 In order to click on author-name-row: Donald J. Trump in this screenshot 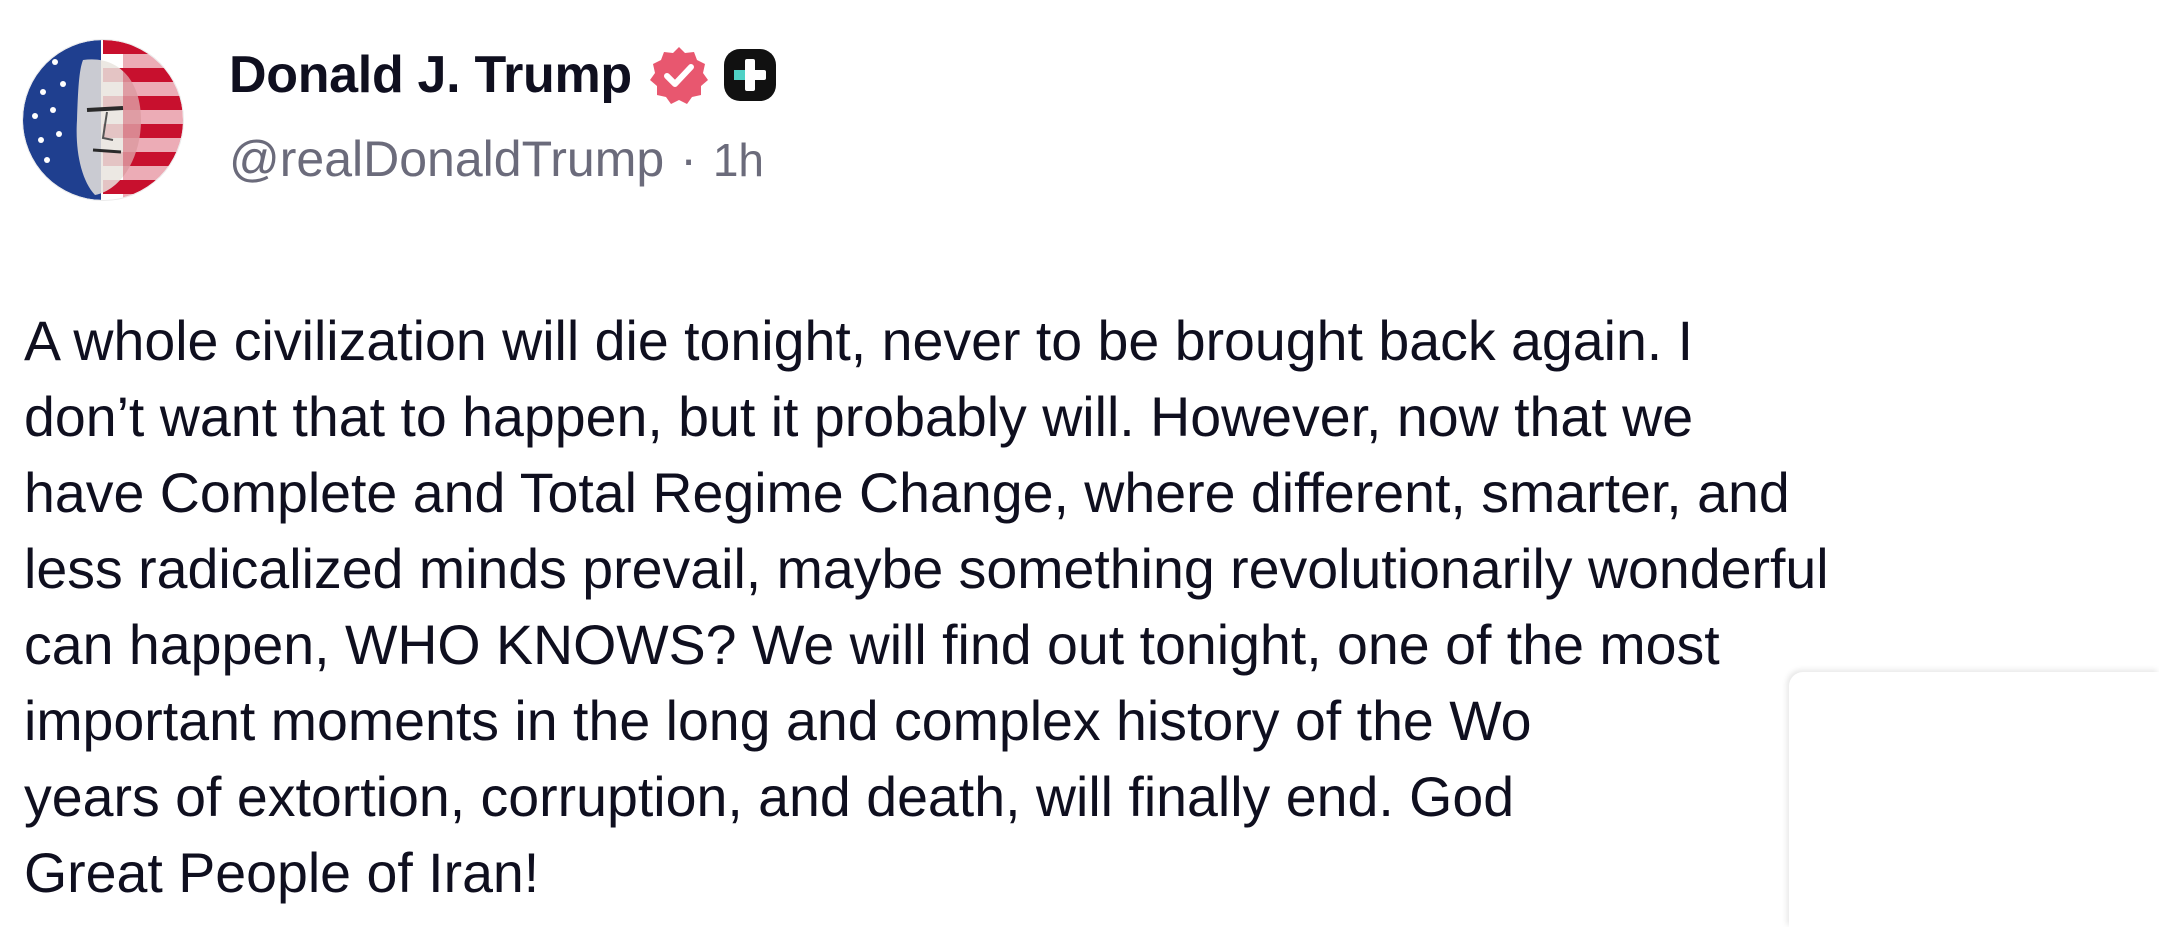, I will do `click(503, 75)`.